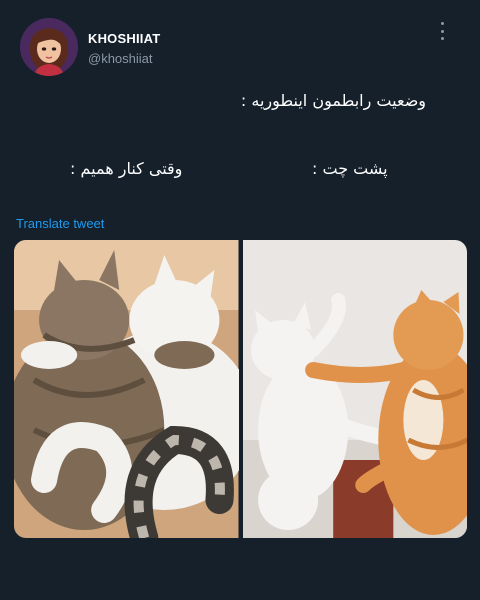  I want to click on author-avatar, so click(49, 47).